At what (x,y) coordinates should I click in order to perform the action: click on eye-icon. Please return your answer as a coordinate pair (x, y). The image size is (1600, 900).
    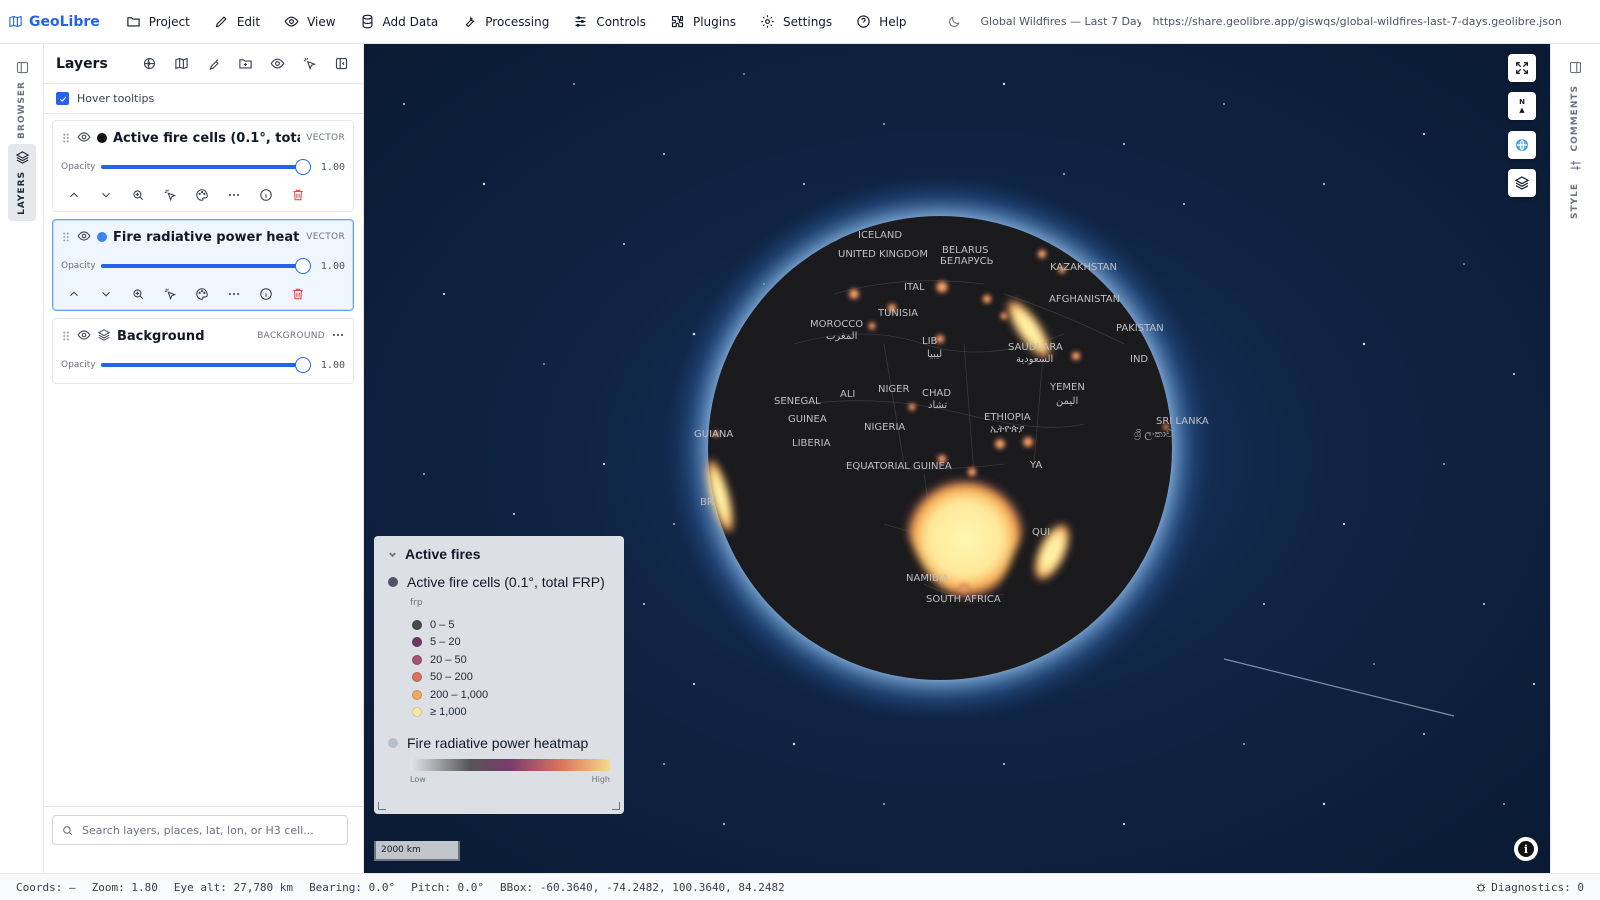
    Looking at the image, I should click on (84, 136).